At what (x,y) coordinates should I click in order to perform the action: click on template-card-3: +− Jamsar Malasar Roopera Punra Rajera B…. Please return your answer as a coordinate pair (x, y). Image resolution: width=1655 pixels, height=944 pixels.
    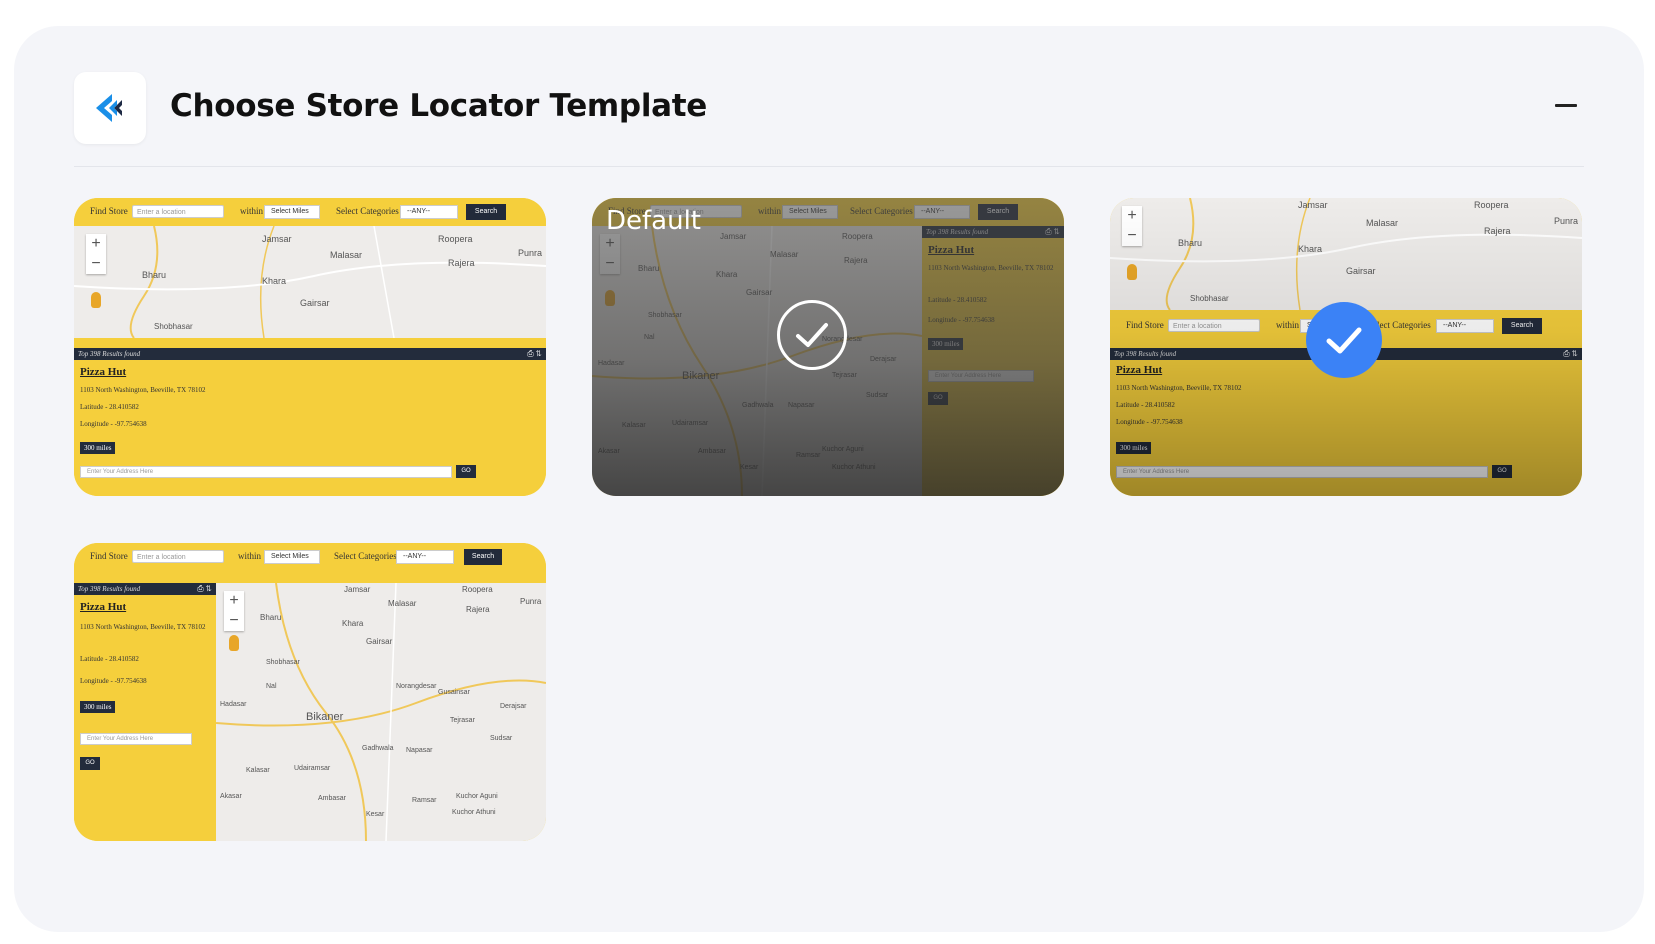
    Looking at the image, I should click on (1346, 347).